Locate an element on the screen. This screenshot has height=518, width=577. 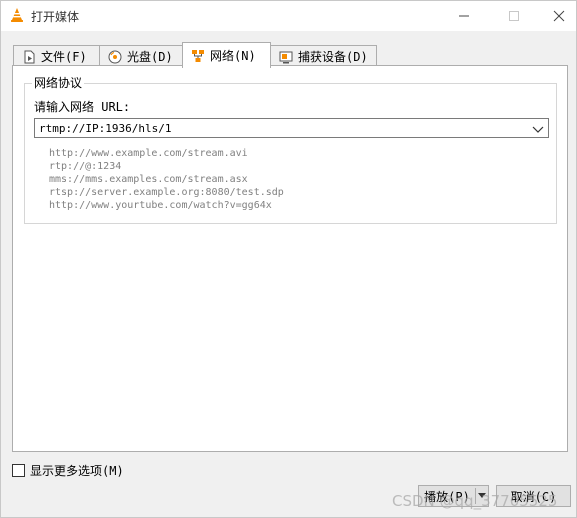
url-input is located at coordinates (280, 128).